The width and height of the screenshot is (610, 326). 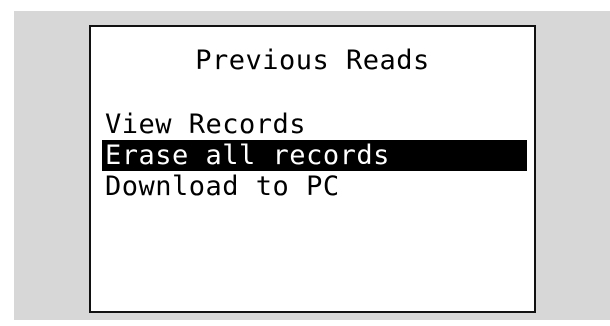 I want to click on menu-item-erase-all-records: Erase all records, so click(x=314, y=155).